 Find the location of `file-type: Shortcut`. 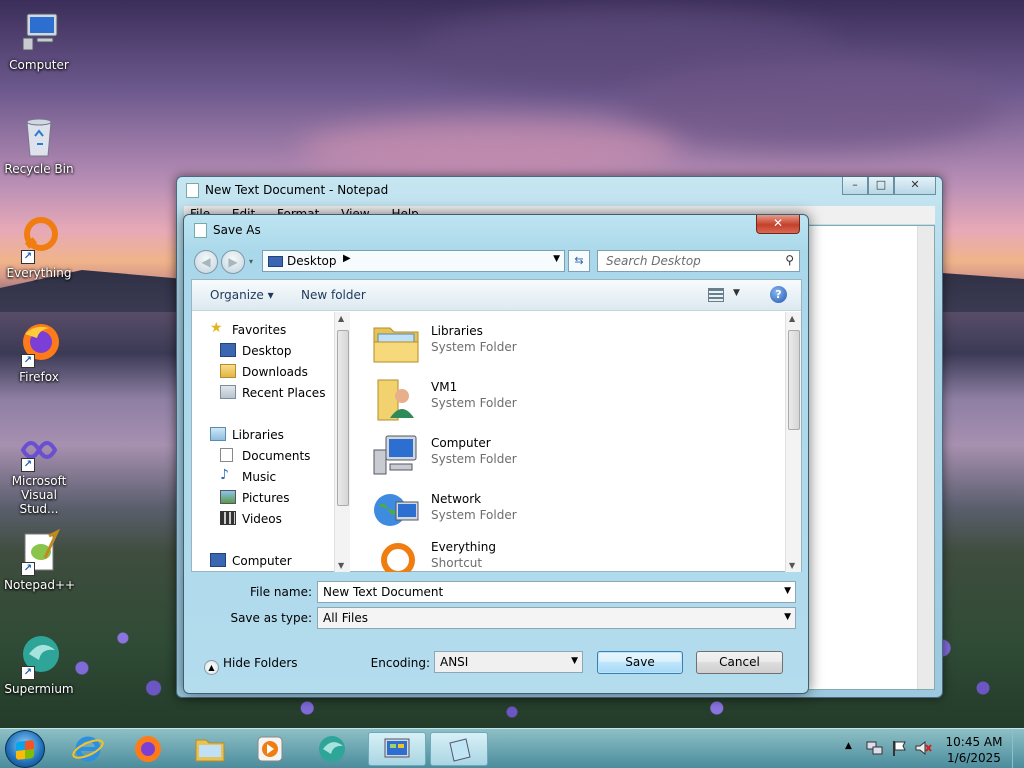

file-type: Shortcut is located at coordinates (457, 563).